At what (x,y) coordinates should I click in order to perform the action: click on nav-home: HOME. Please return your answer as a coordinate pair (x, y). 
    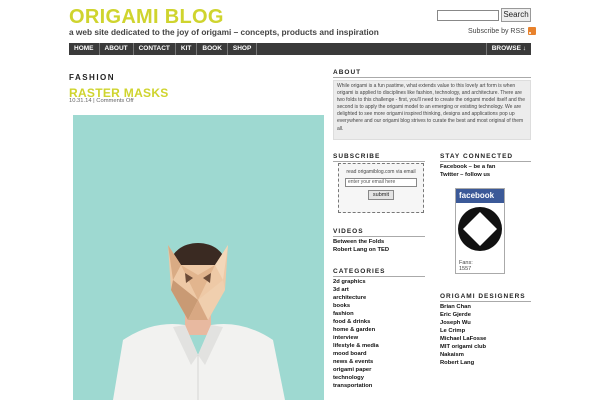
    Looking at the image, I should click on (84, 49).